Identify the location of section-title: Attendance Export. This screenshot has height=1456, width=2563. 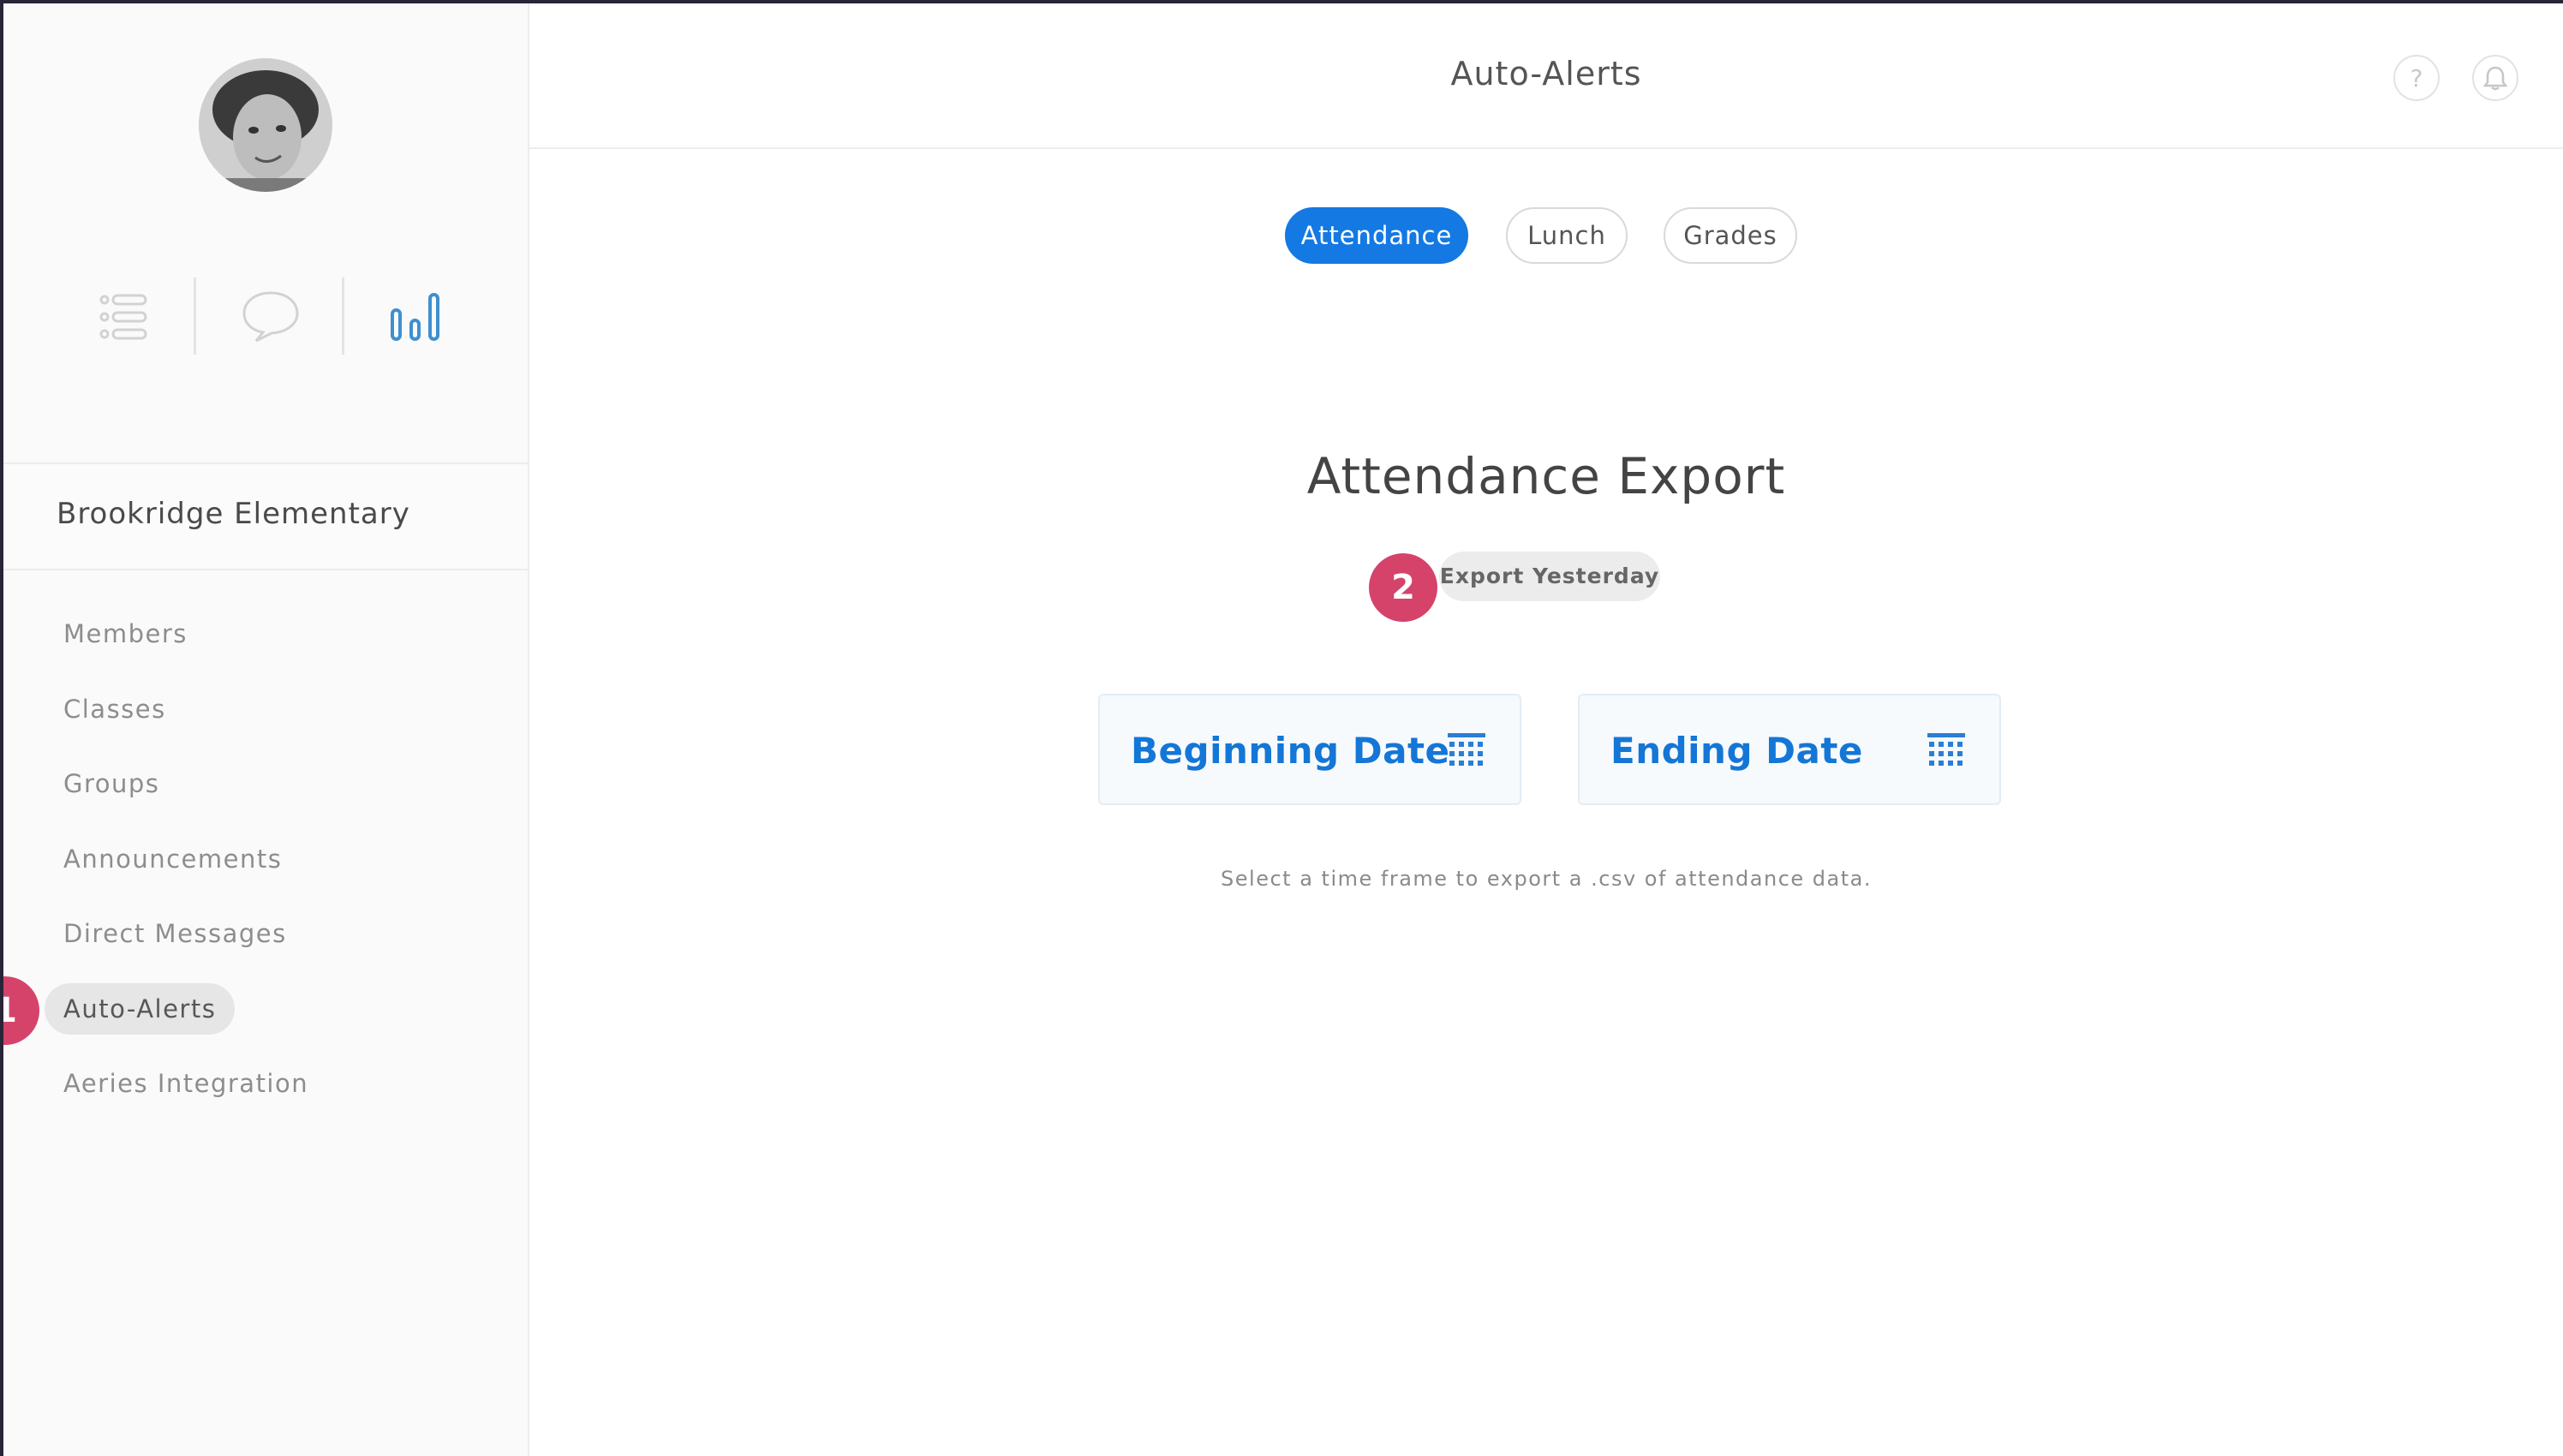
(1546, 476).